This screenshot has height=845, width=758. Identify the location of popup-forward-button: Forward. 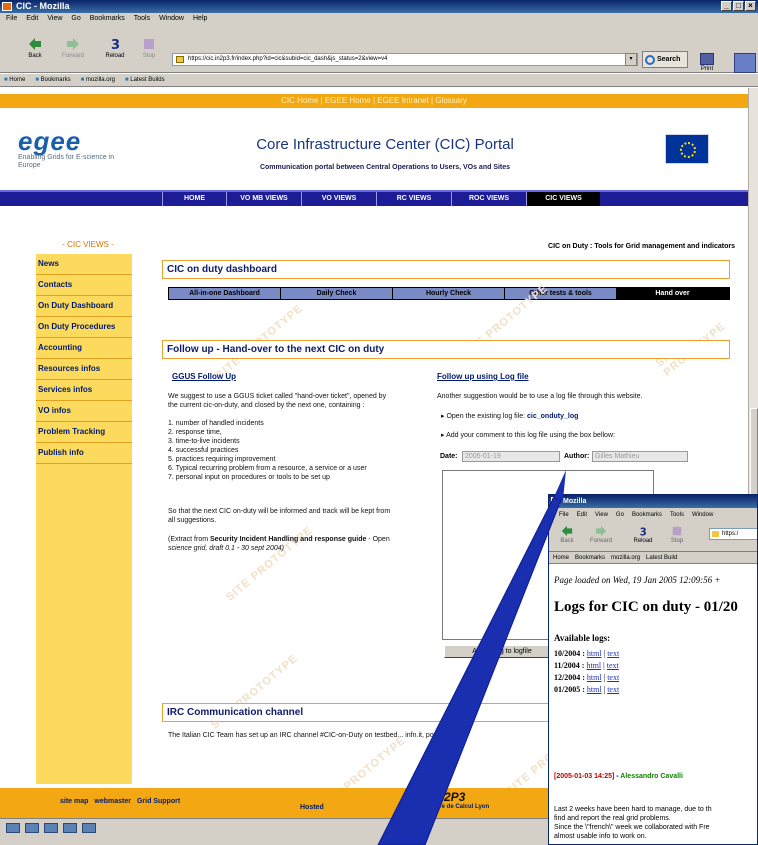
(601, 534).